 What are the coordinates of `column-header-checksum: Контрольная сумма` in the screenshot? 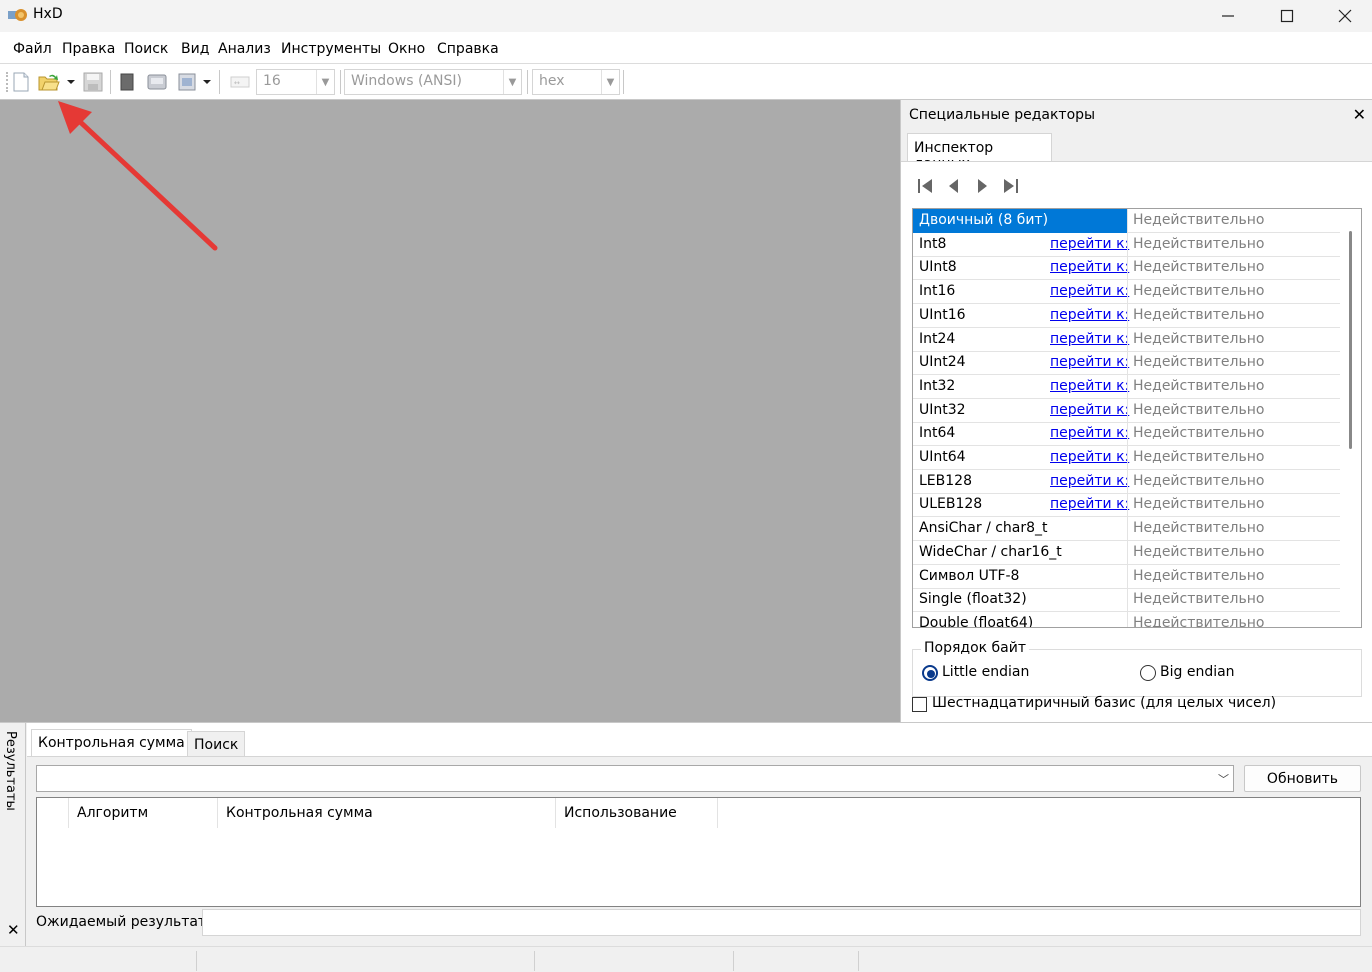 It's located at (387, 813).